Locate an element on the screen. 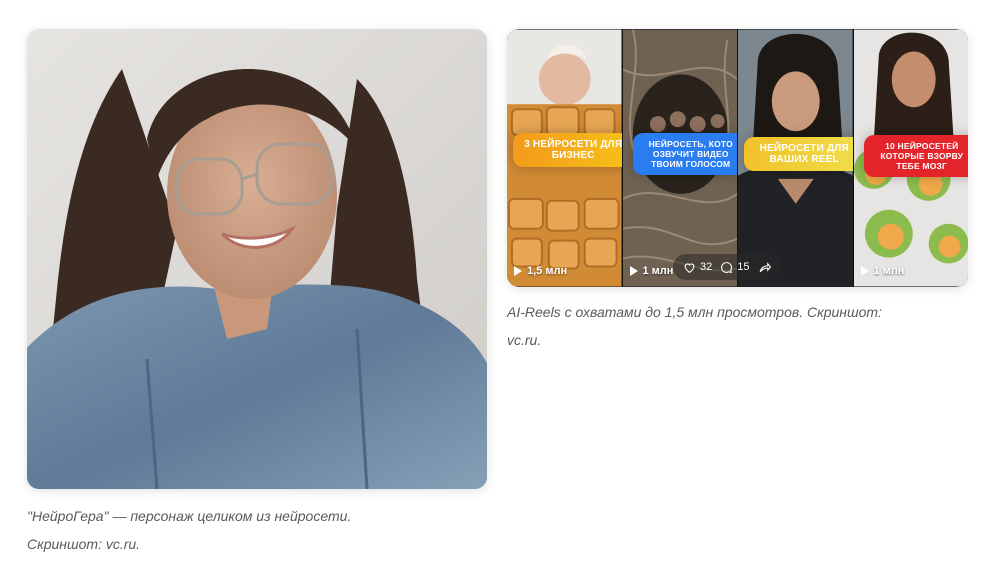 This screenshot has height=580, width=992. likes: 32 is located at coordinates (697, 267).